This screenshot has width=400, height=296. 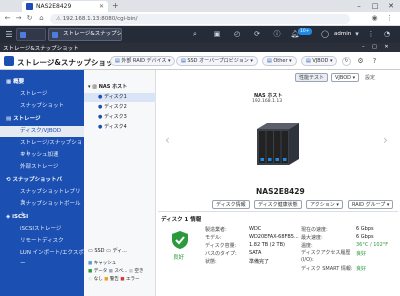 What do you see at coordinates (42, 217) in the screenshot?
I see `sidebar-category-iscsi: ◈ iSCSI` at bounding box center [42, 217].